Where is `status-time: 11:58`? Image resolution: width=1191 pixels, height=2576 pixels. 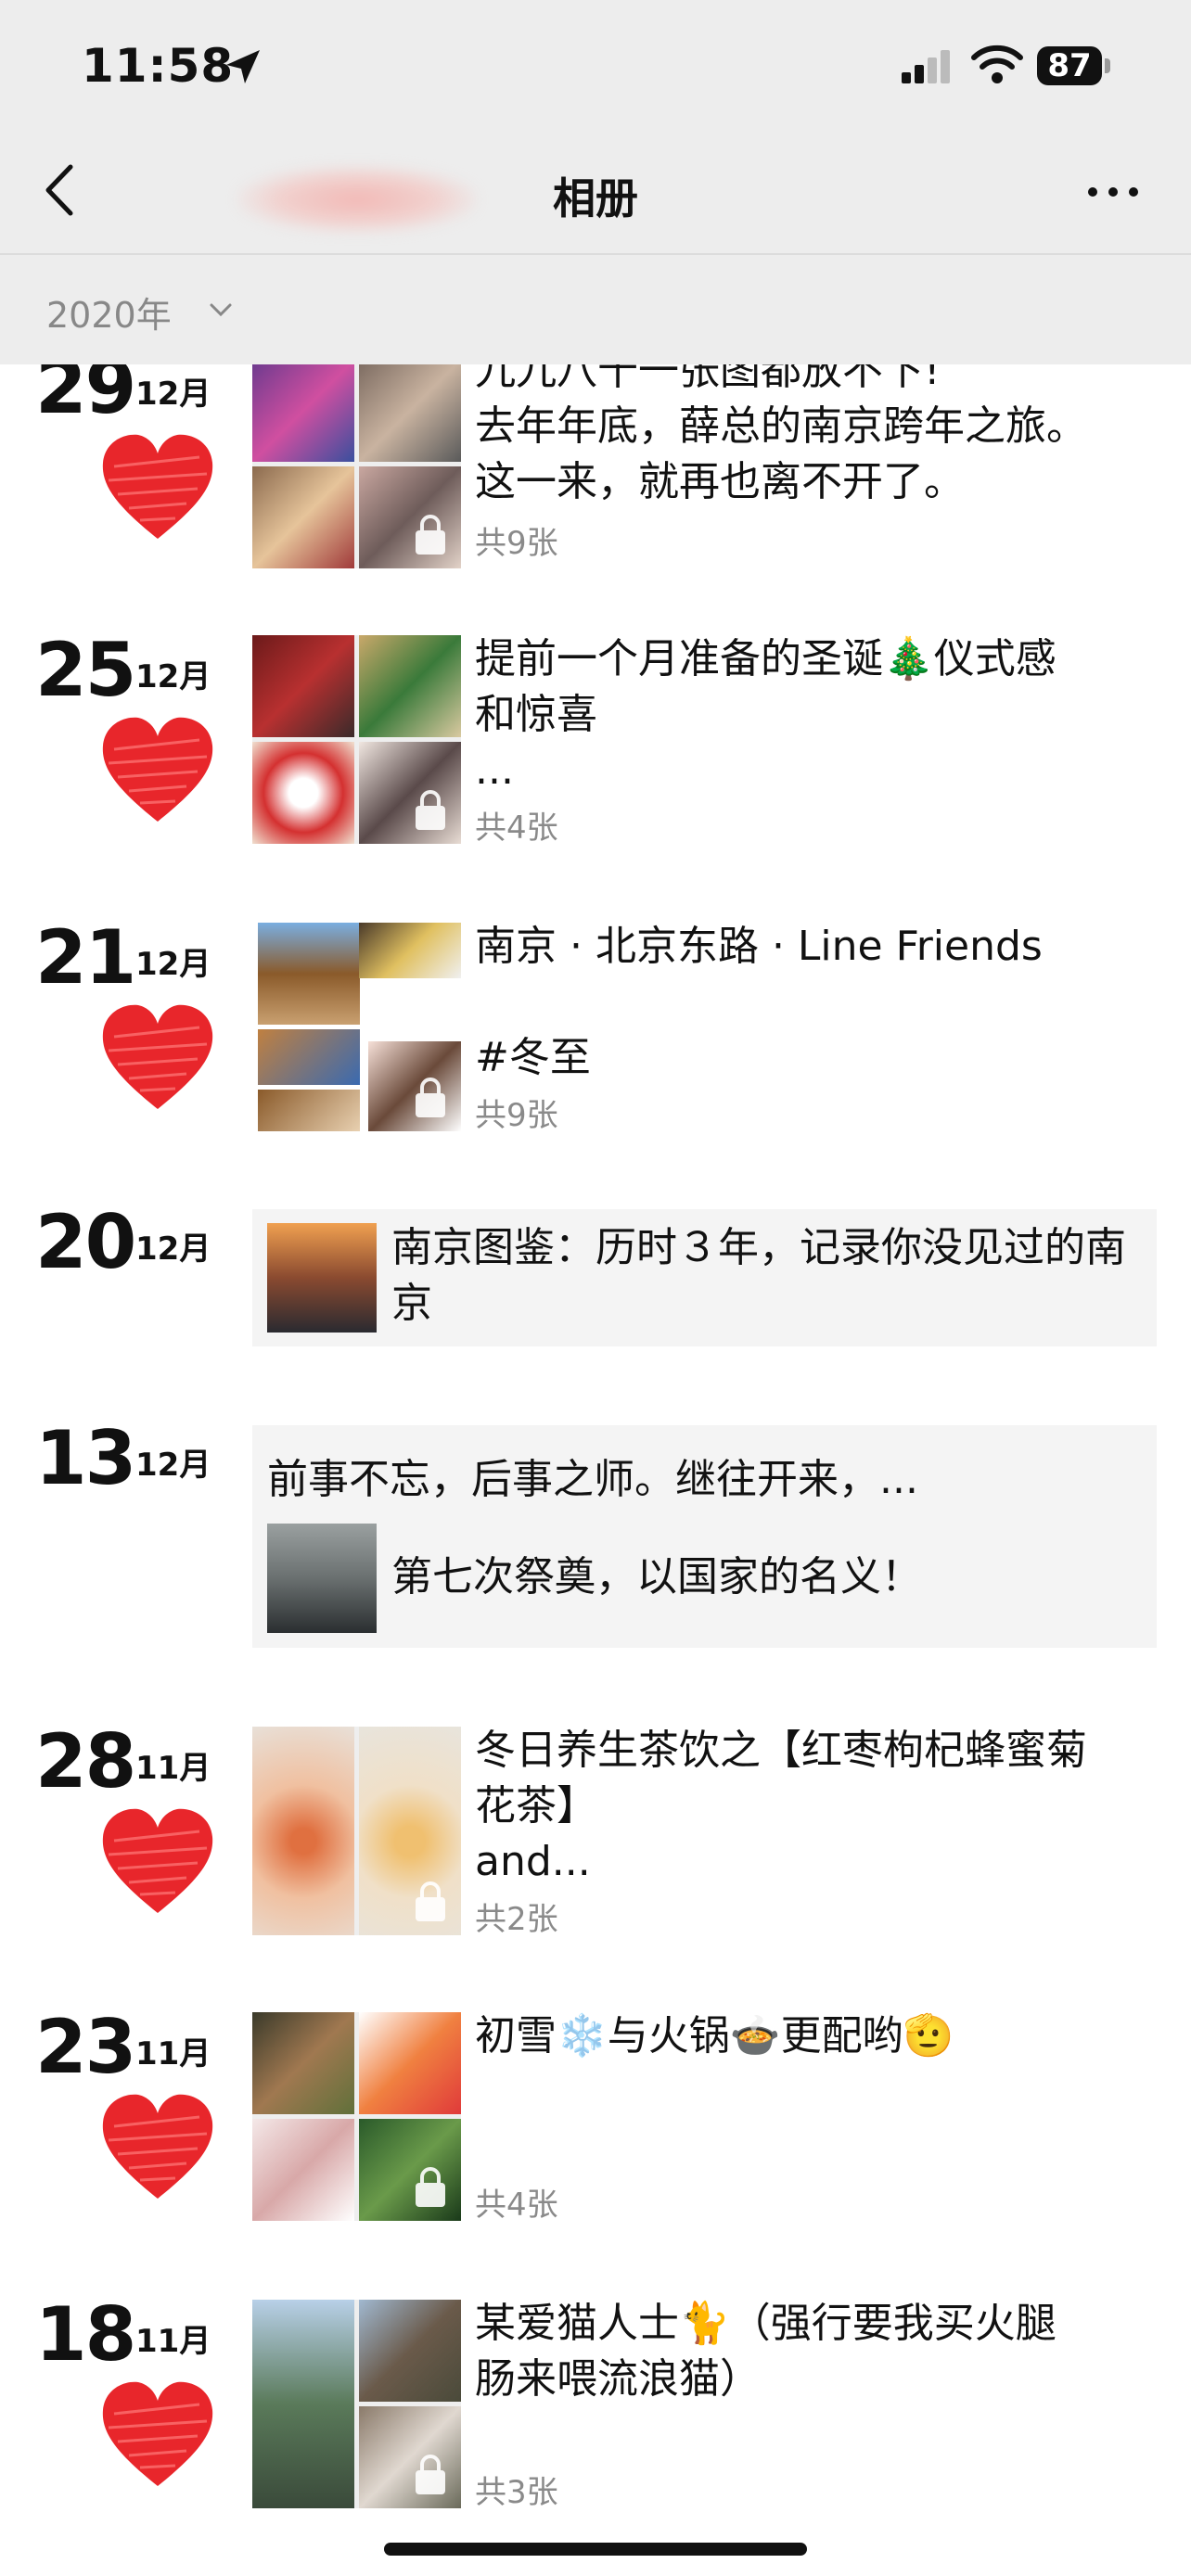 status-time: 11:58 is located at coordinates (158, 66).